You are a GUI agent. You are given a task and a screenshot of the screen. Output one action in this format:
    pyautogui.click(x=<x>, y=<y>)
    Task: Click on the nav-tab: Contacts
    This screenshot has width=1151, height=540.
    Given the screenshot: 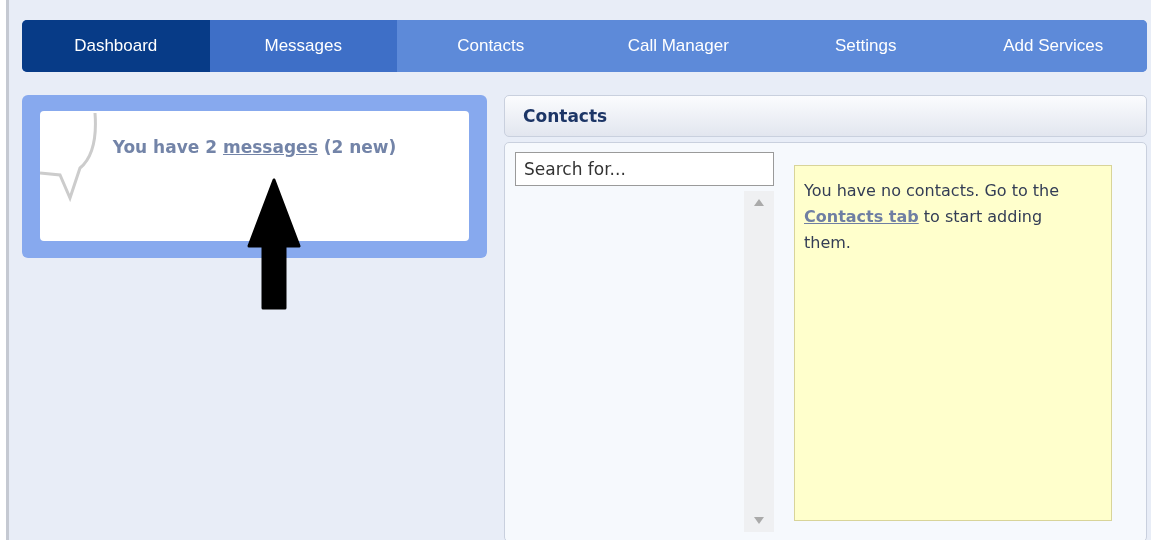 What is the action you would take?
    pyautogui.click(x=491, y=46)
    